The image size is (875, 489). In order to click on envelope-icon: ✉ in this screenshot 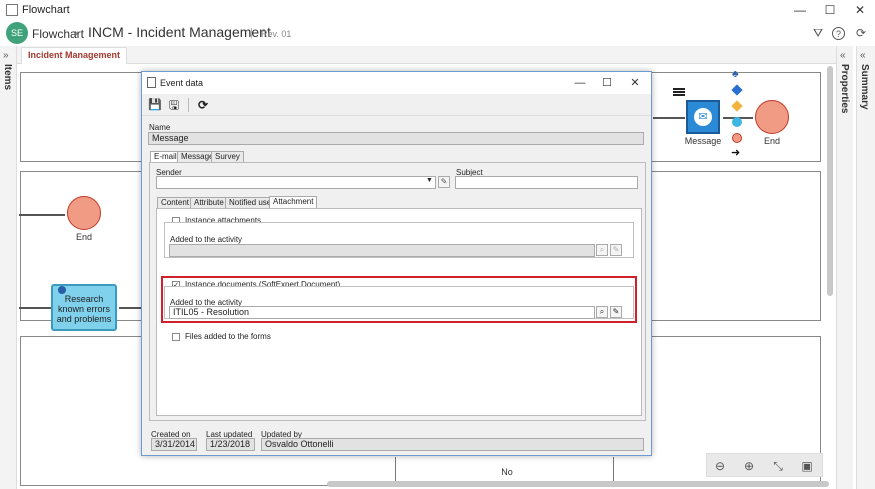, I will do `click(703, 117)`.